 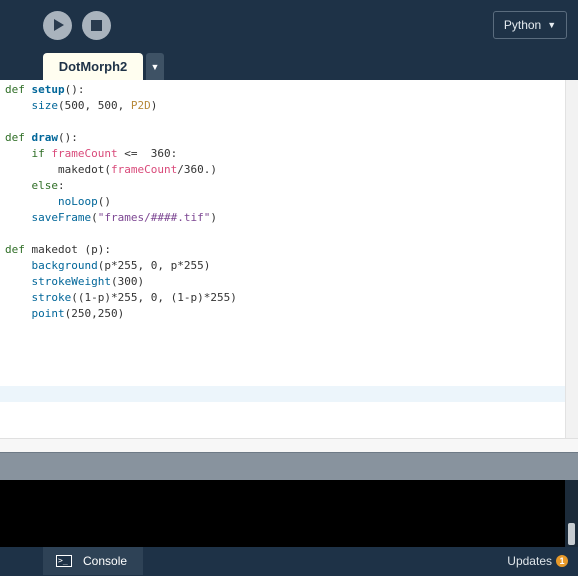 What do you see at coordinates (289, 466) in the screenshot?
I see `pane-divider` at bounding box center [289, 466].